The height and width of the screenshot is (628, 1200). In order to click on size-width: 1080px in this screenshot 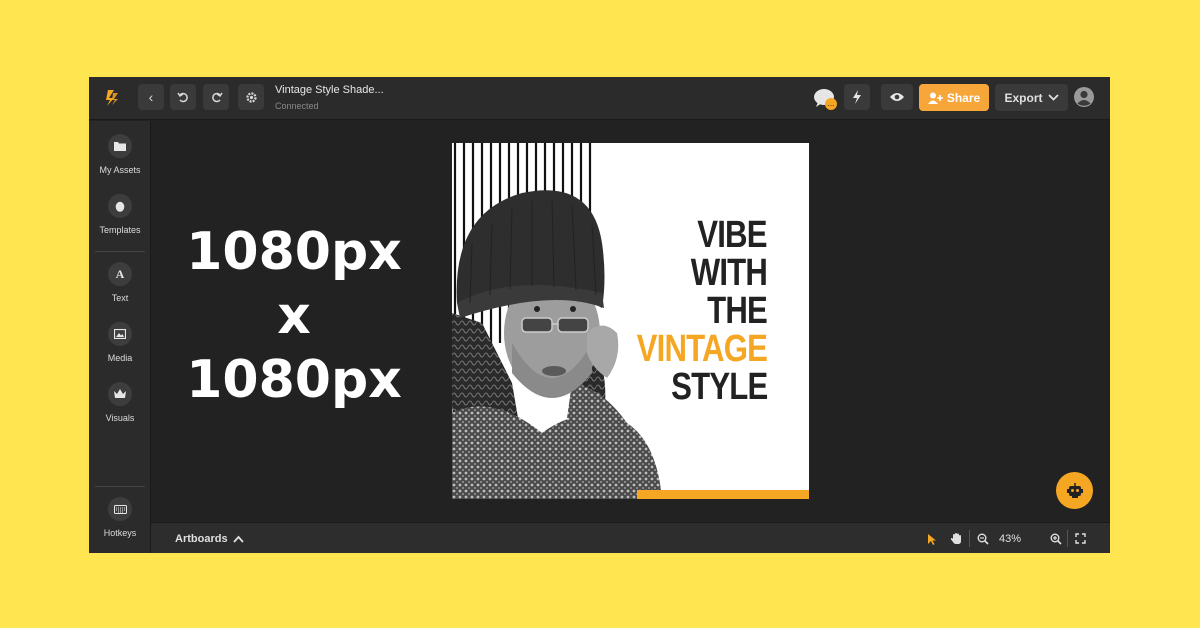, I will do `click(294, 252)`.